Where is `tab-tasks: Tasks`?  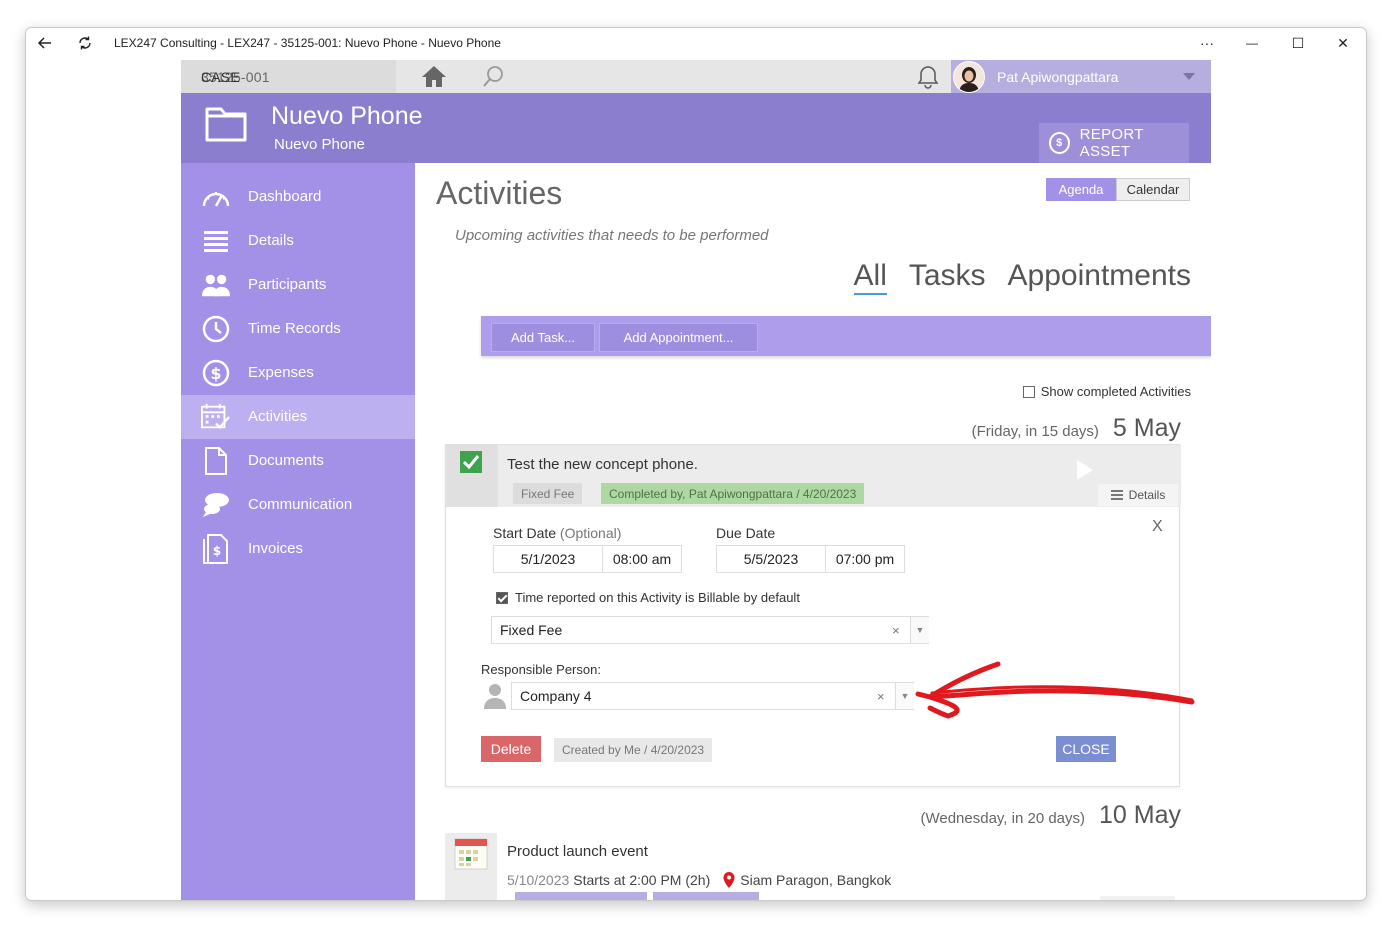
tab-tasks: Tasks is located at coordinates (947, 277).